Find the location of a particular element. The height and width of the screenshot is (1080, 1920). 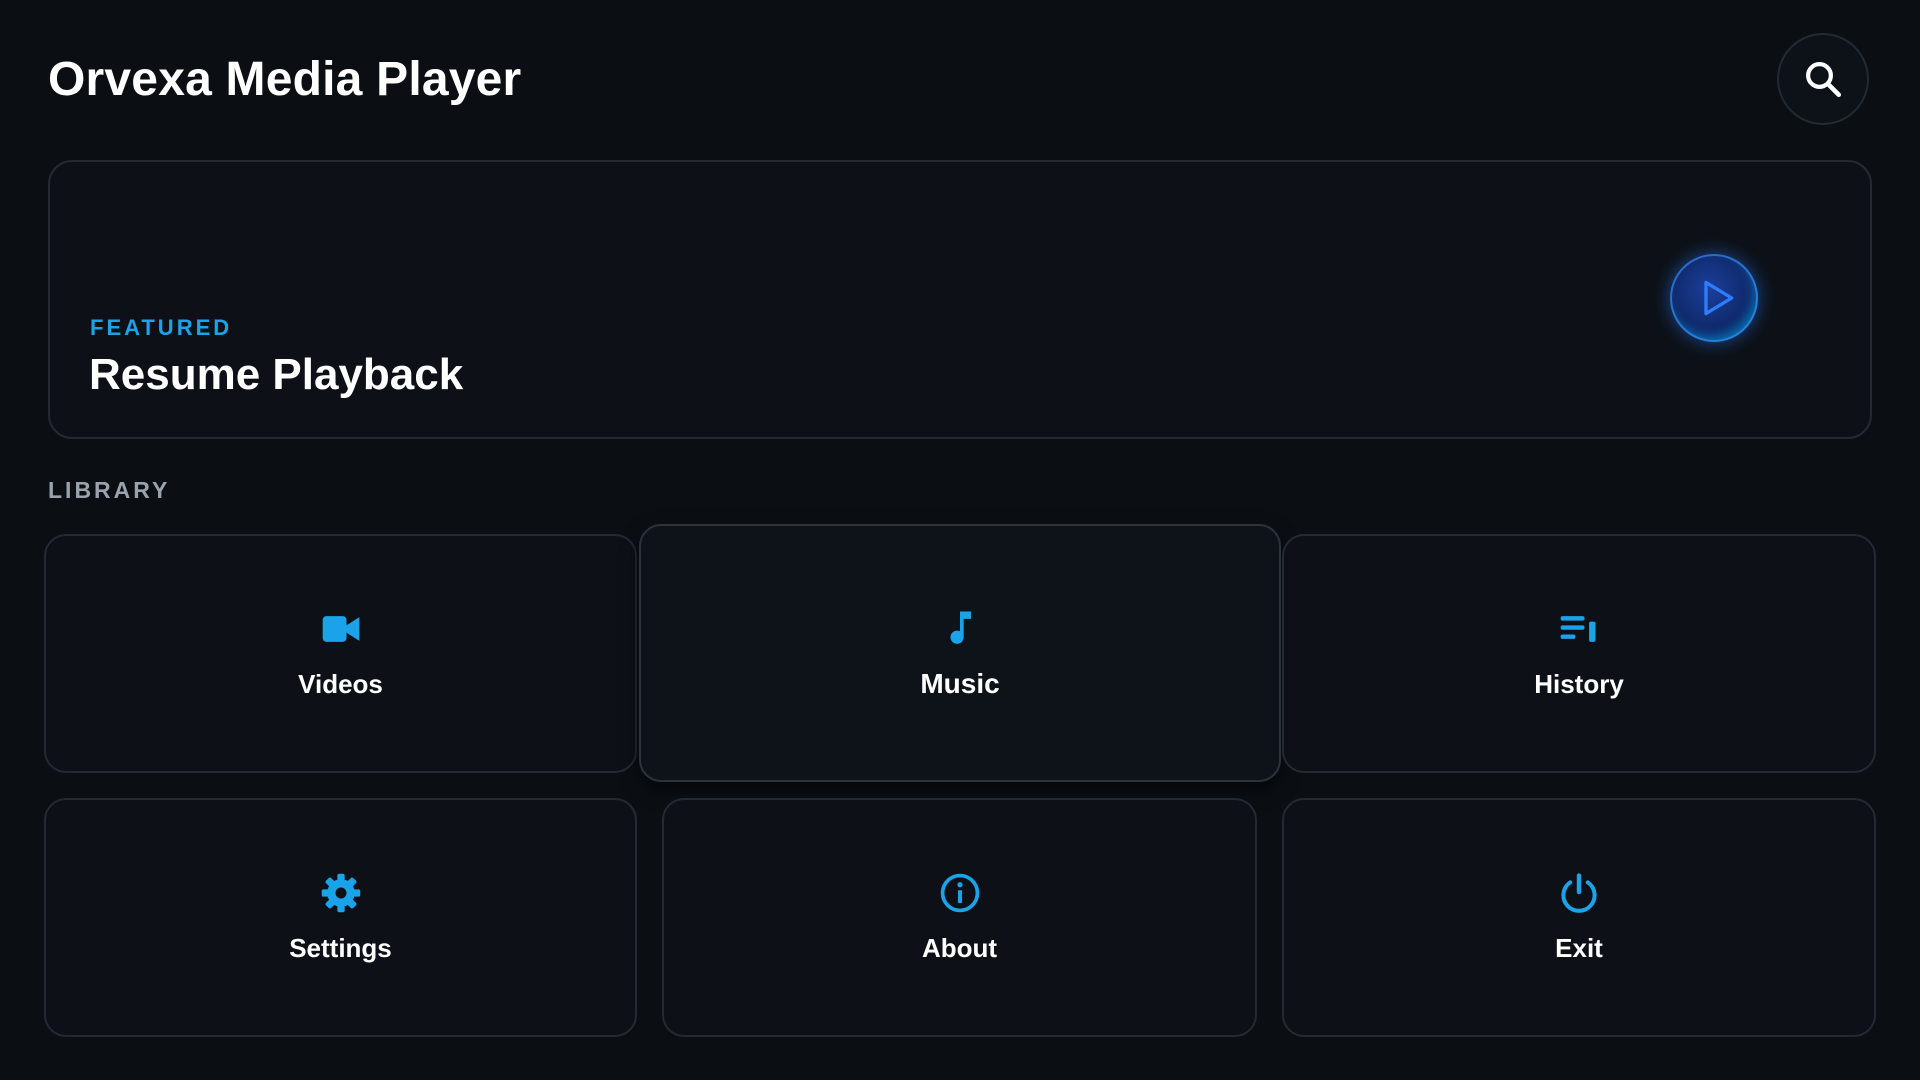

search-icon is located at coordinates (1824, 80).